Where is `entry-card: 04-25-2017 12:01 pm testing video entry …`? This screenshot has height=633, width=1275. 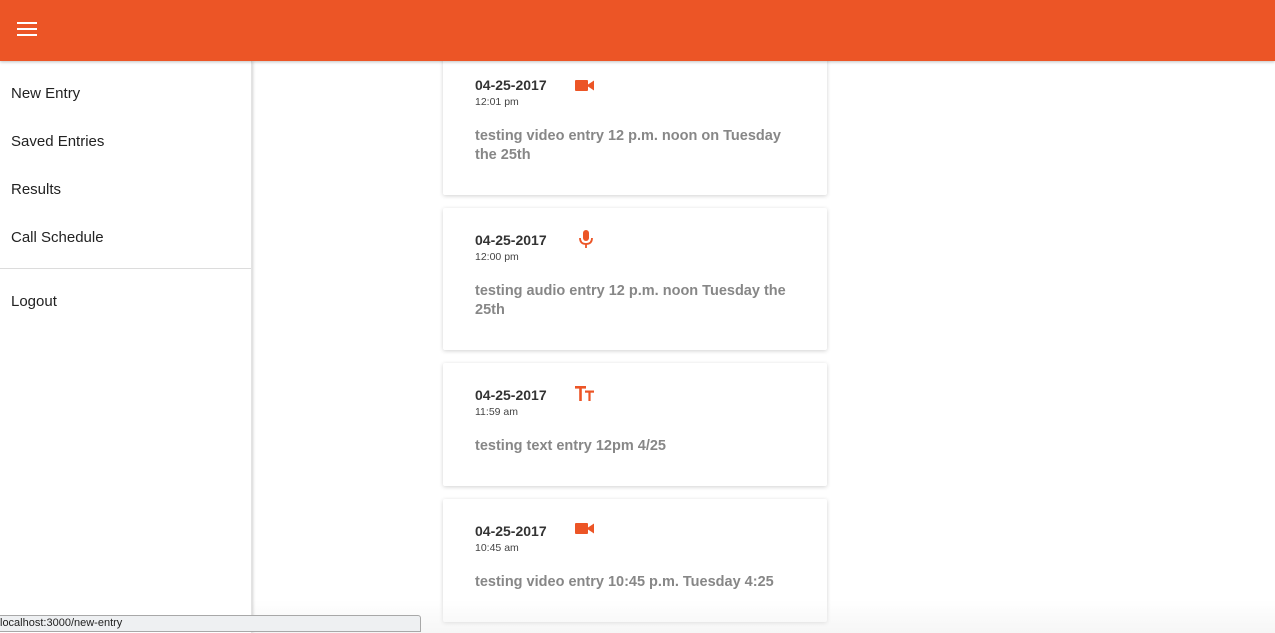
entry-card: 04-25-2017 12:01 pm testing video entry … is located at coordinates (635, 125).